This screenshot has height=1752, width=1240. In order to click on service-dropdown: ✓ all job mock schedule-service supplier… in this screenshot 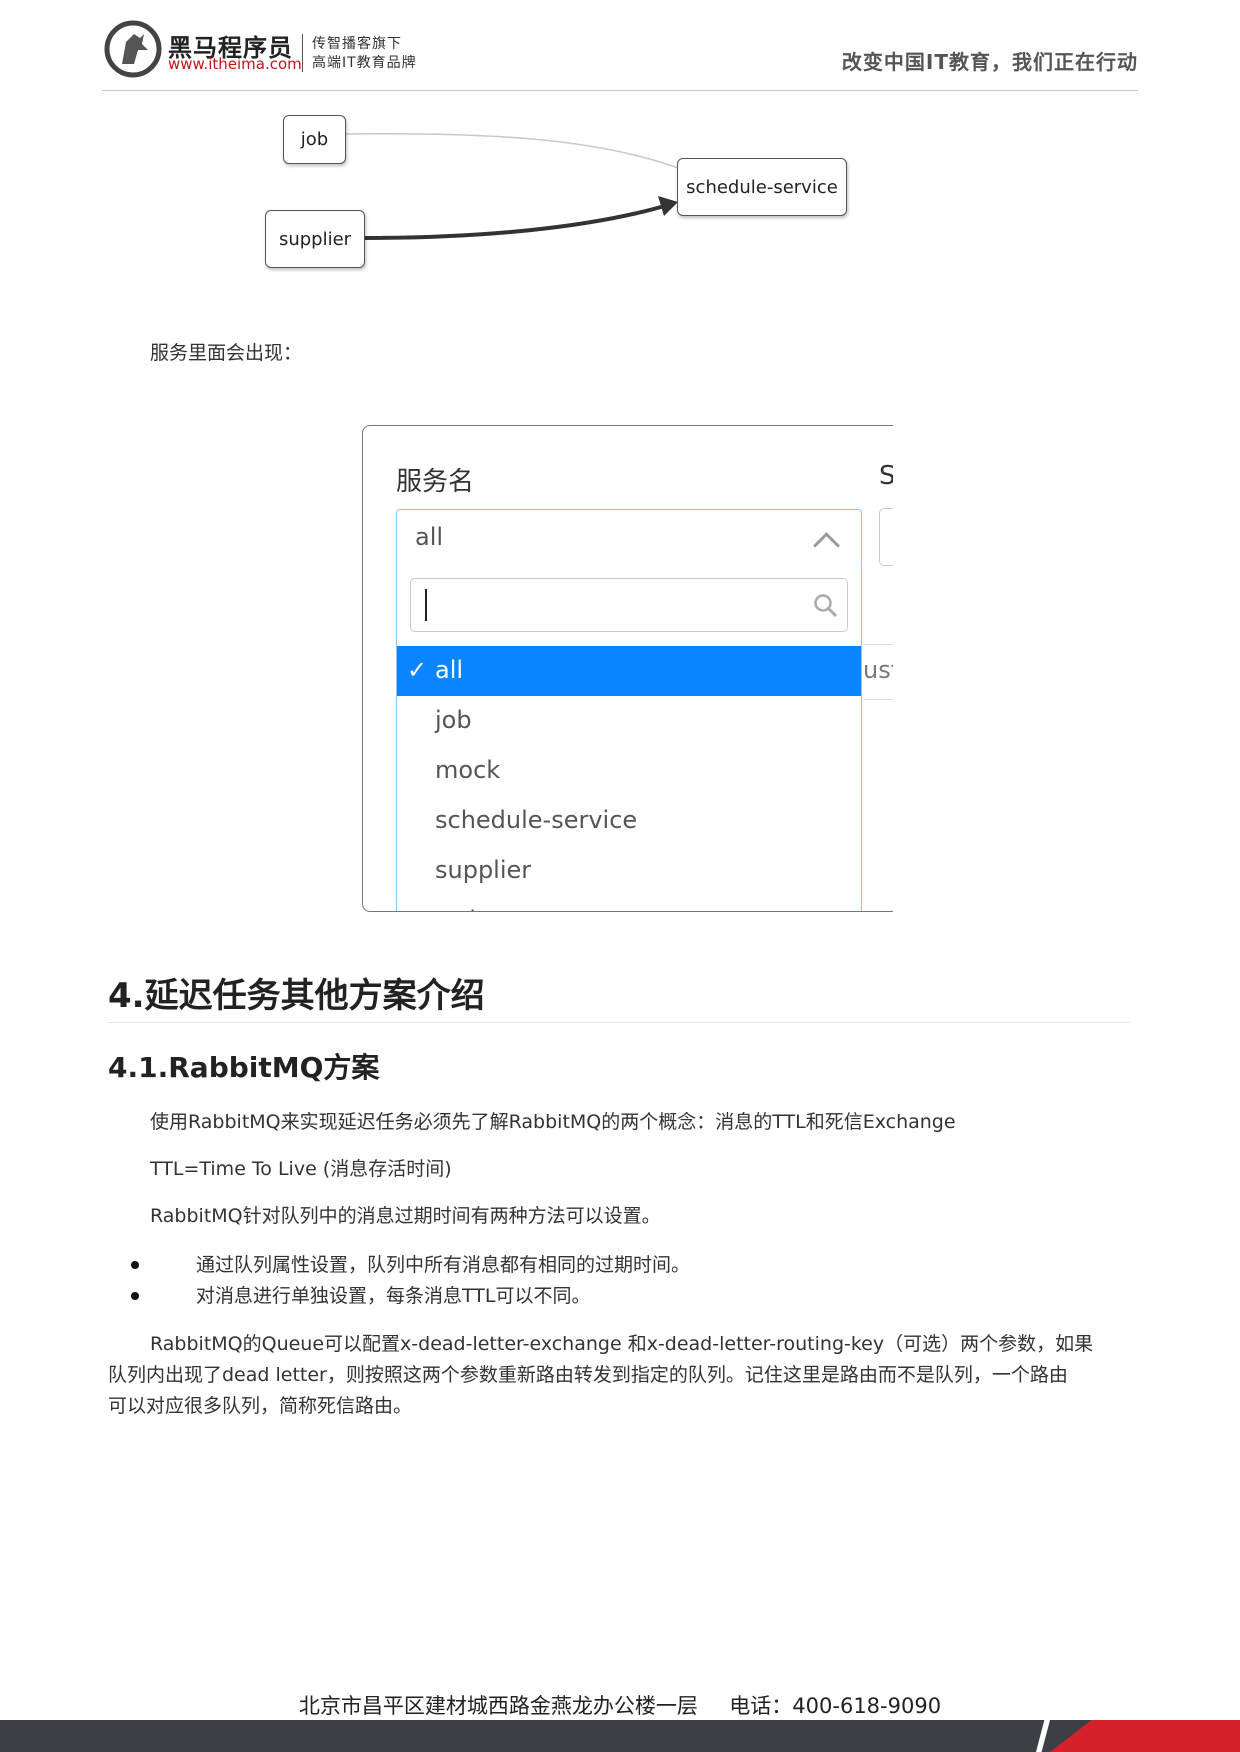, I will do `click(629, 738)`.